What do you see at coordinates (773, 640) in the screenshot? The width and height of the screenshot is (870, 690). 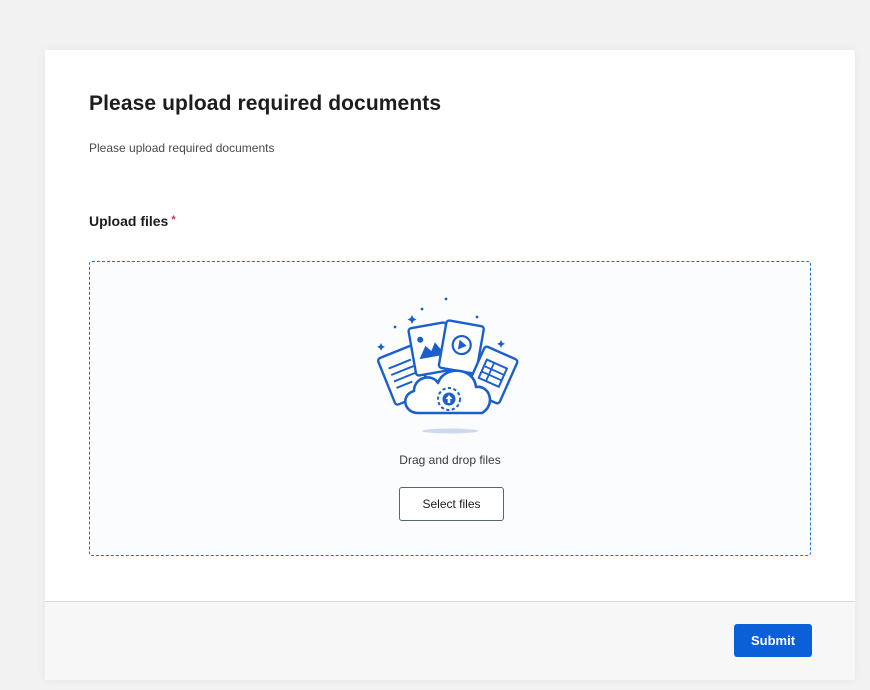 I see `submit-button: Submit` at bounding box center [773, 640].